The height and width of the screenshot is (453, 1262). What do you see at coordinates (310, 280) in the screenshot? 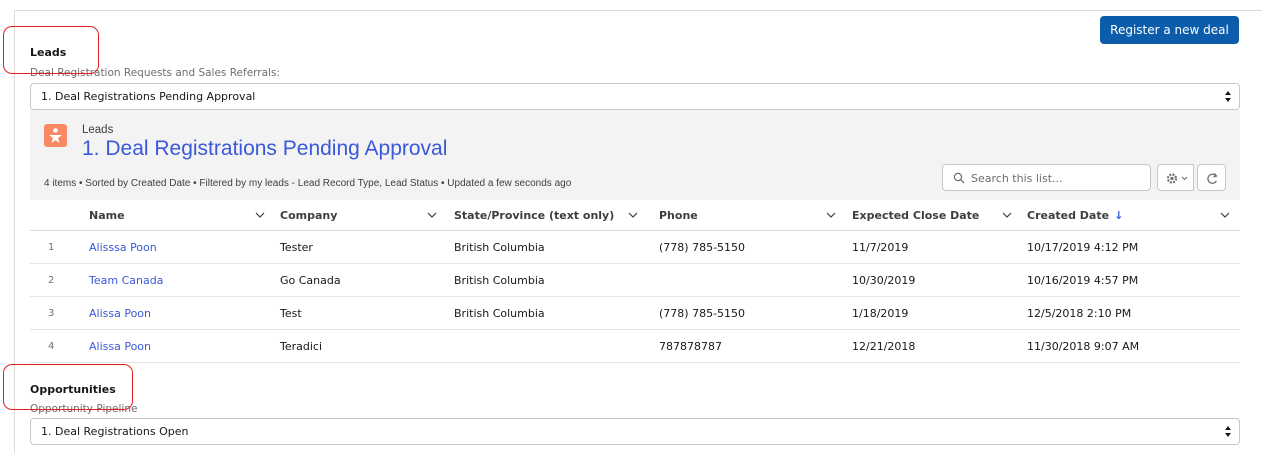
I see `cell-company: Go Canada` at bounding box center [310, 280].